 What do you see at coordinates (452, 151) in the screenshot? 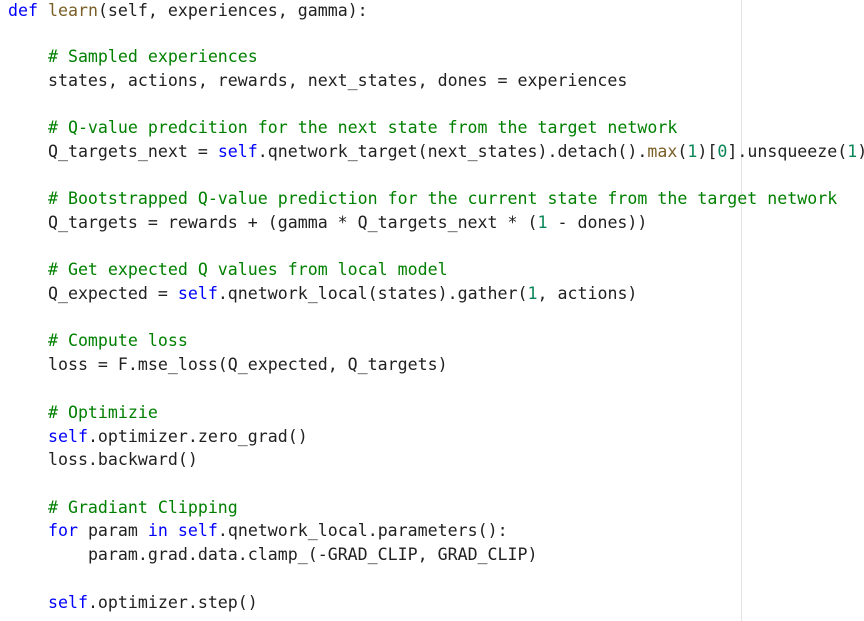
I see `code-token: .qnetwork_target(next_states).detach().` at bounding box center [452, 151].